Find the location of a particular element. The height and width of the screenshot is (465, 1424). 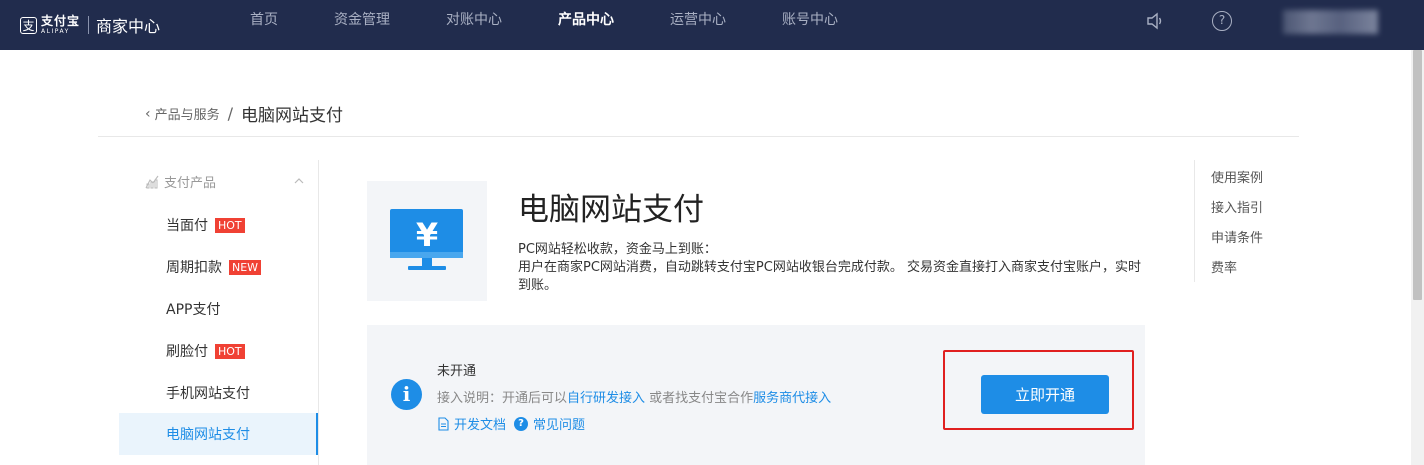

scrollbar-thumb is located at coordinates (1417, 175).